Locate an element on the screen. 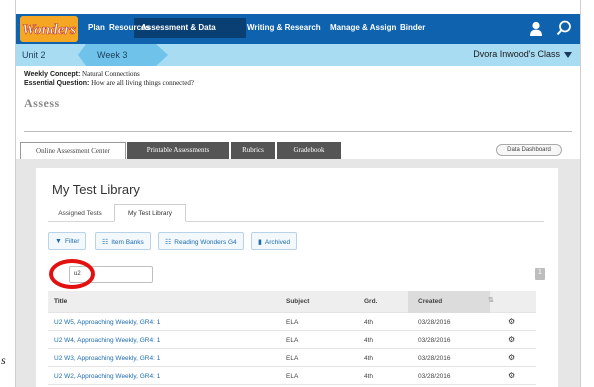  reading-wonders-label: Reading Wonders G4 is located at coordinates (205, 242).